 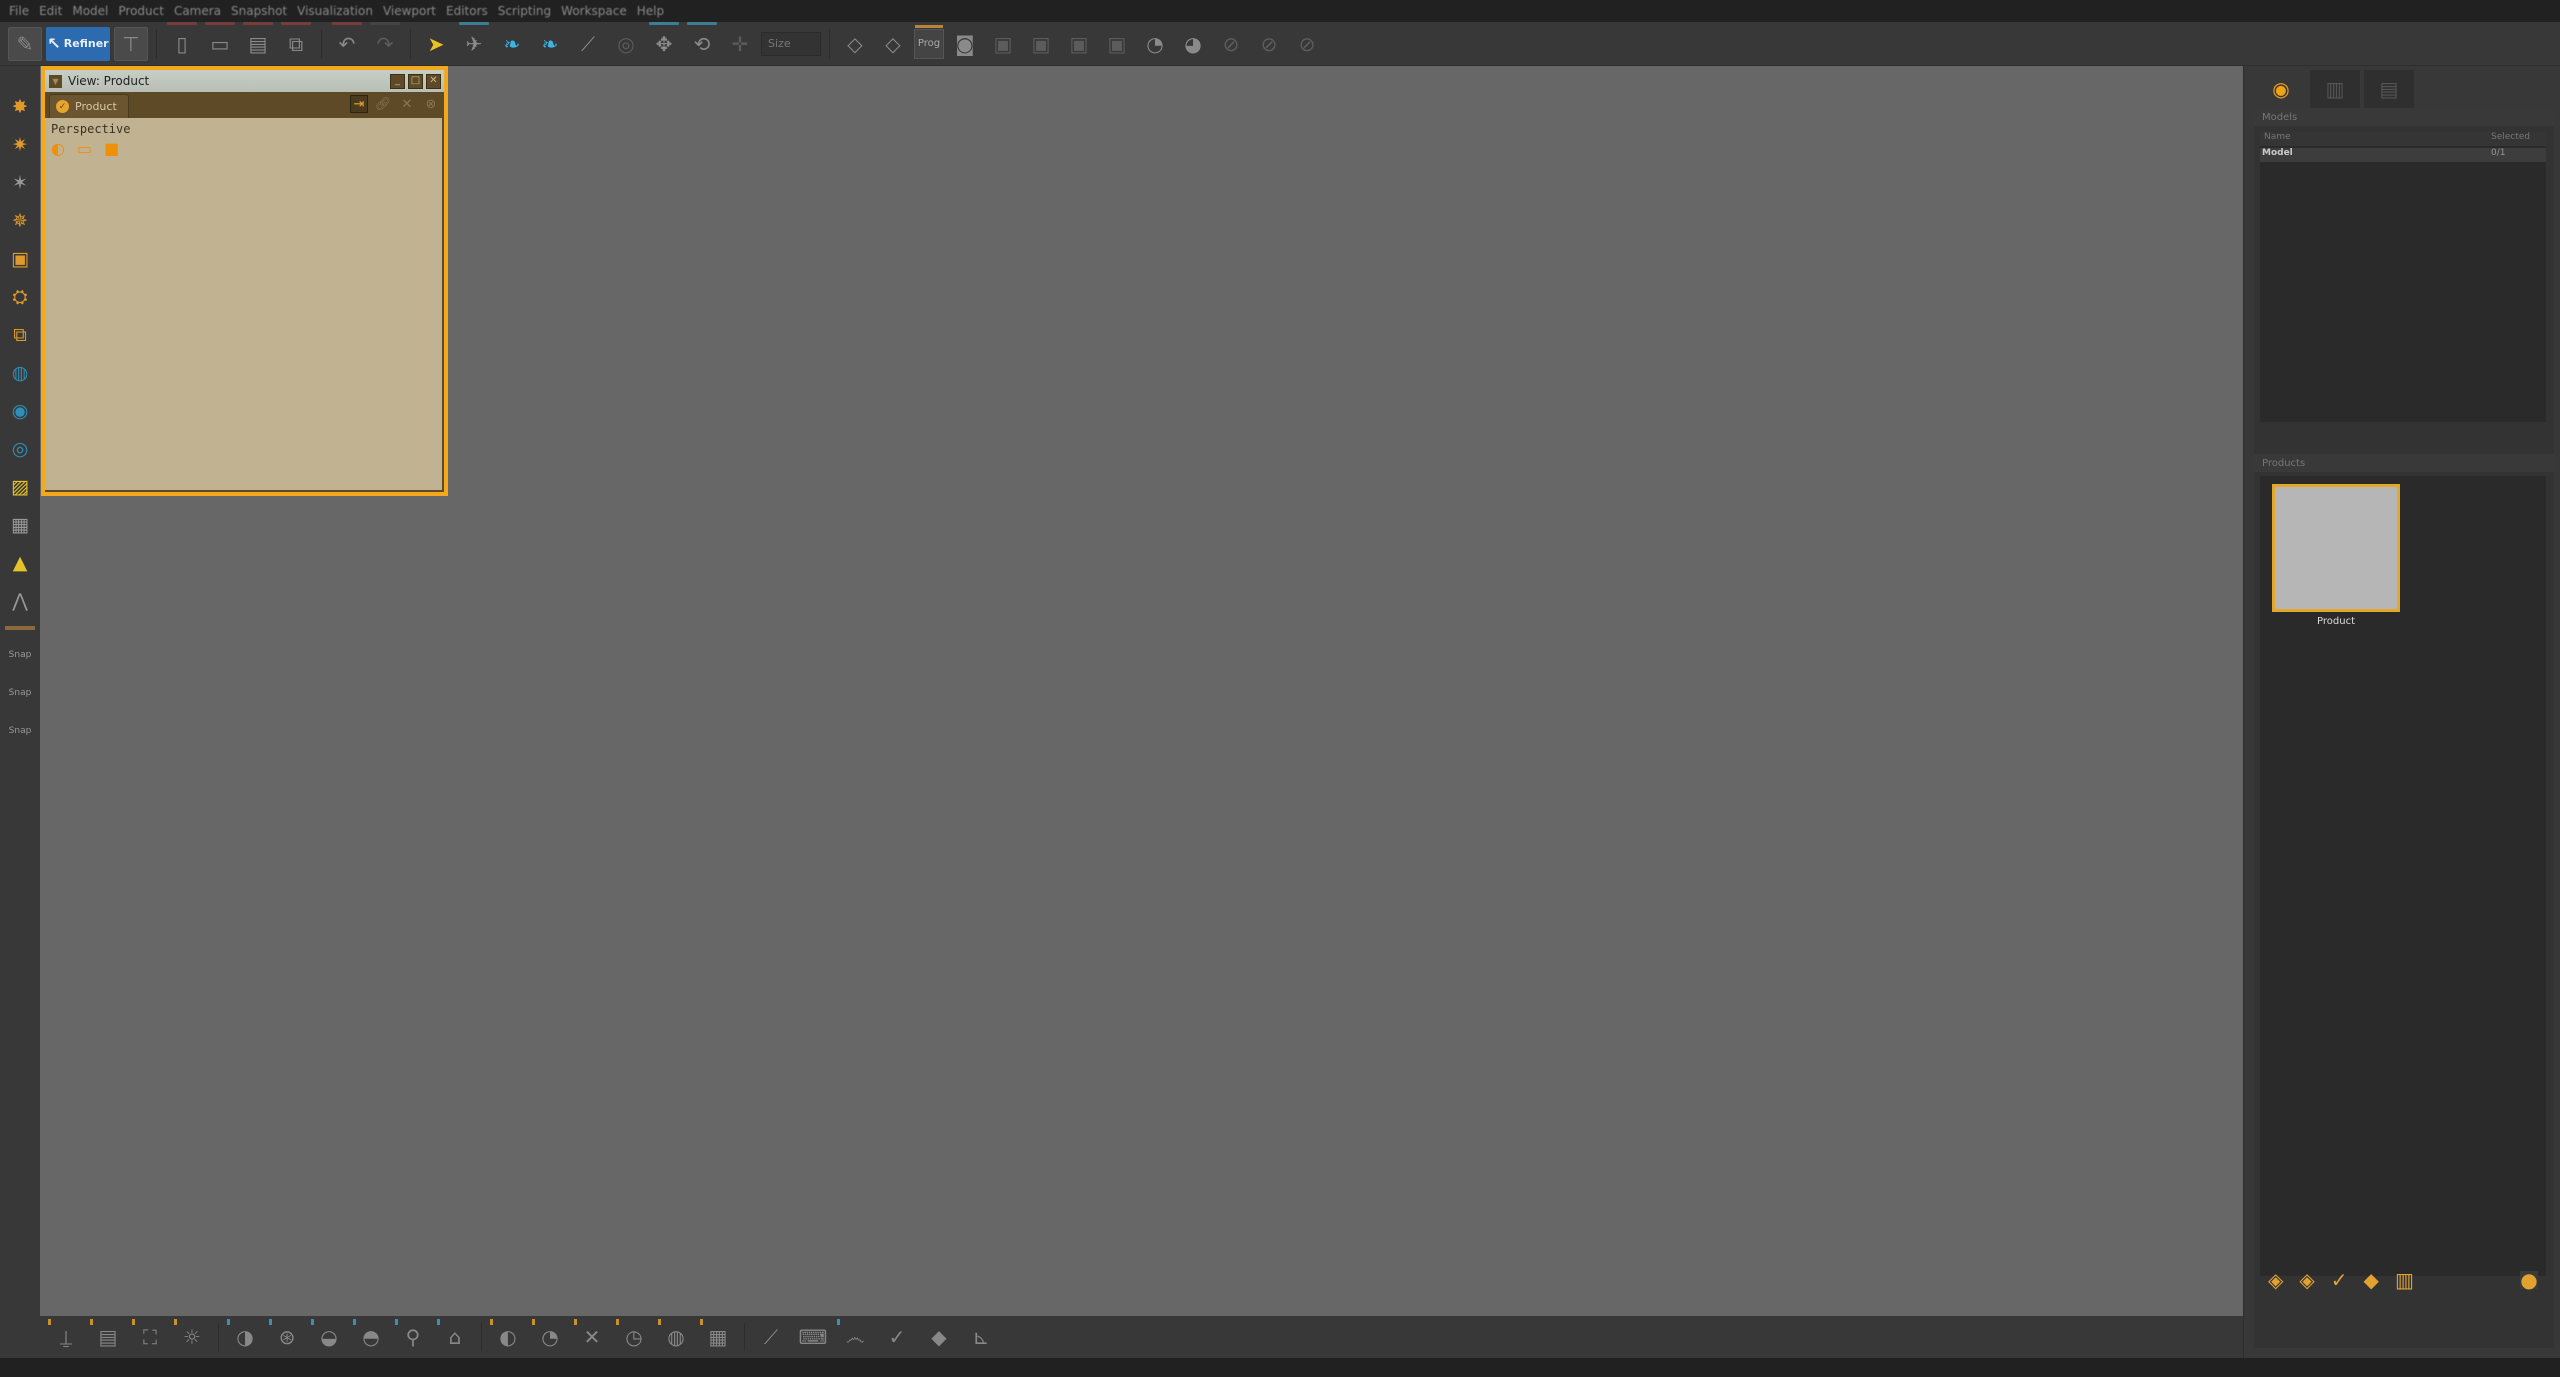 What do you see at coordinates (347, 41) in the screenshot?
I see `undo-button: ↶` at bounding box center [347, 41].